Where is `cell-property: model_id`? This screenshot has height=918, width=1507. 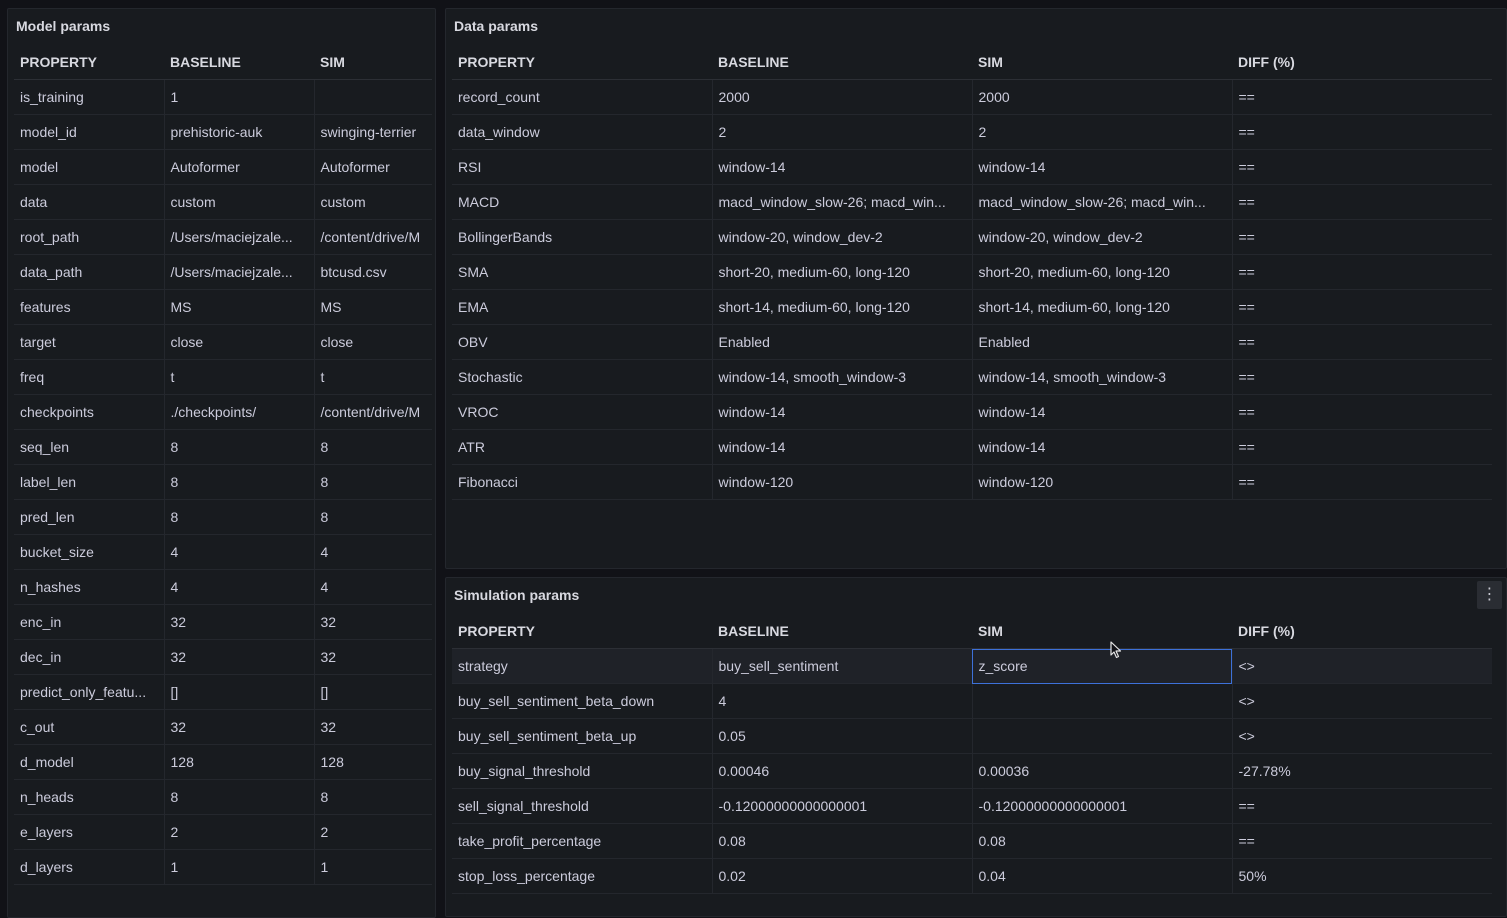
cell-property: model_id is located at coordinates (89, 132).